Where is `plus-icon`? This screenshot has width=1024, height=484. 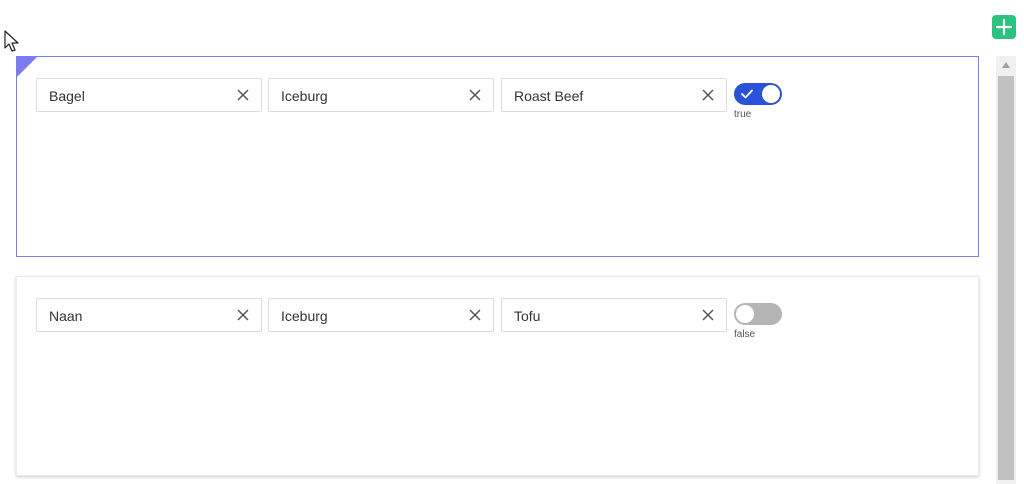 plus-icon is located at coordinates (1004, 27).